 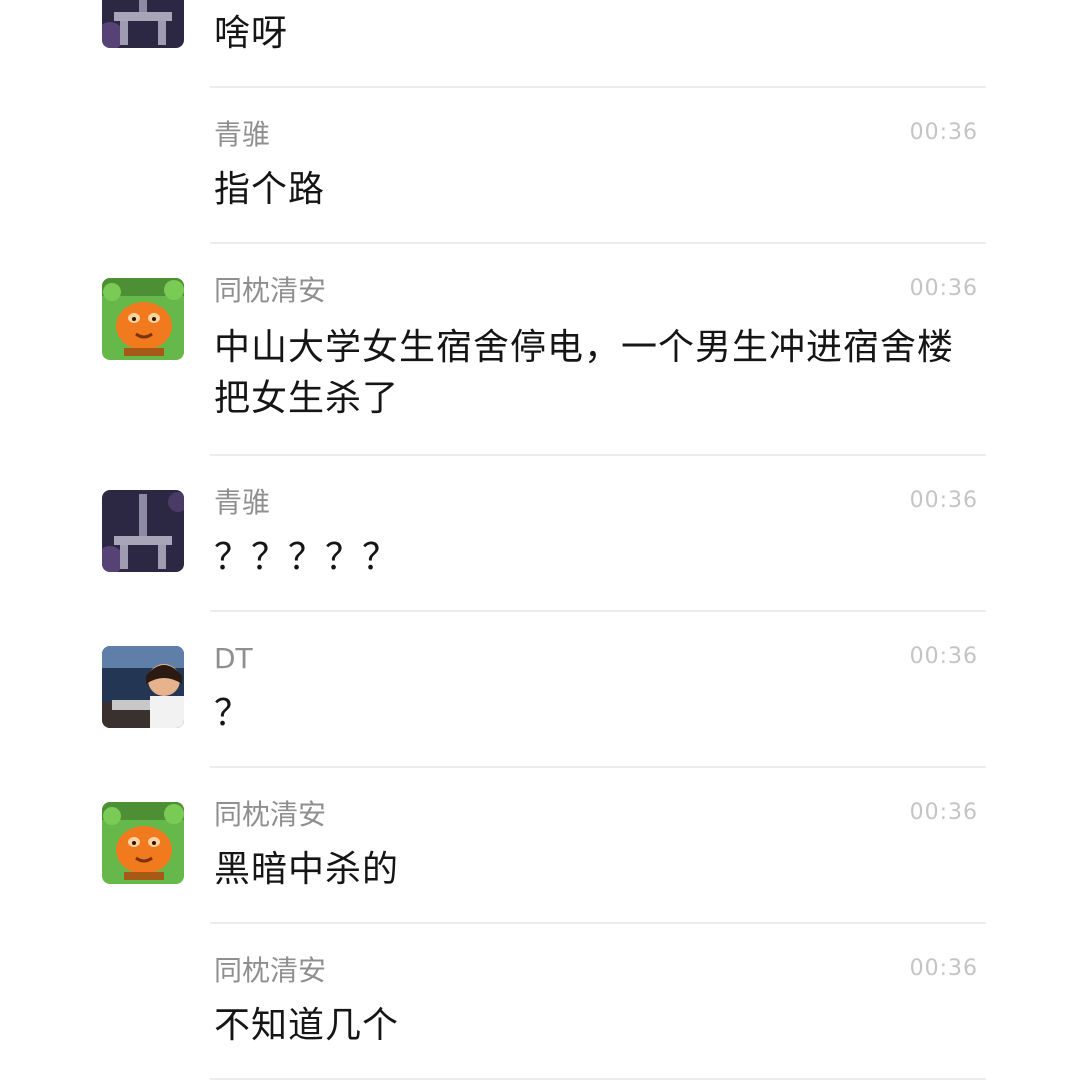 What do you see at coordinates (540, 690) in the screenshot?
I see `chat-message: DT 00:36 ？` at bounding box center [540, 690].